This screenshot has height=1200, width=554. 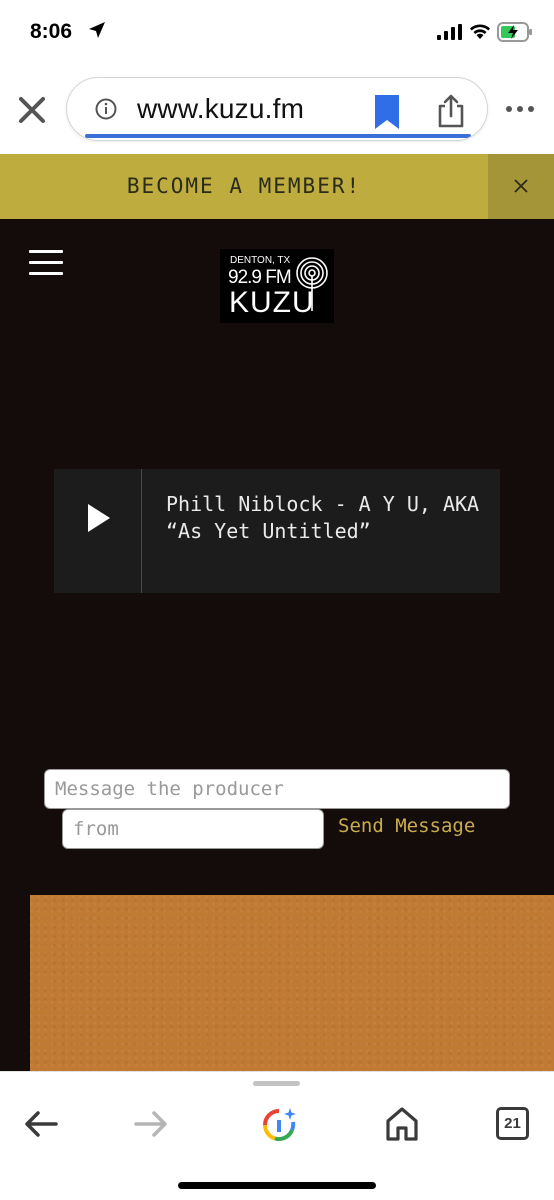 What do you see at coordinates (514, 32) in the screenshot?
I see `battery-charging-icon` at bounding box center [514, 32].